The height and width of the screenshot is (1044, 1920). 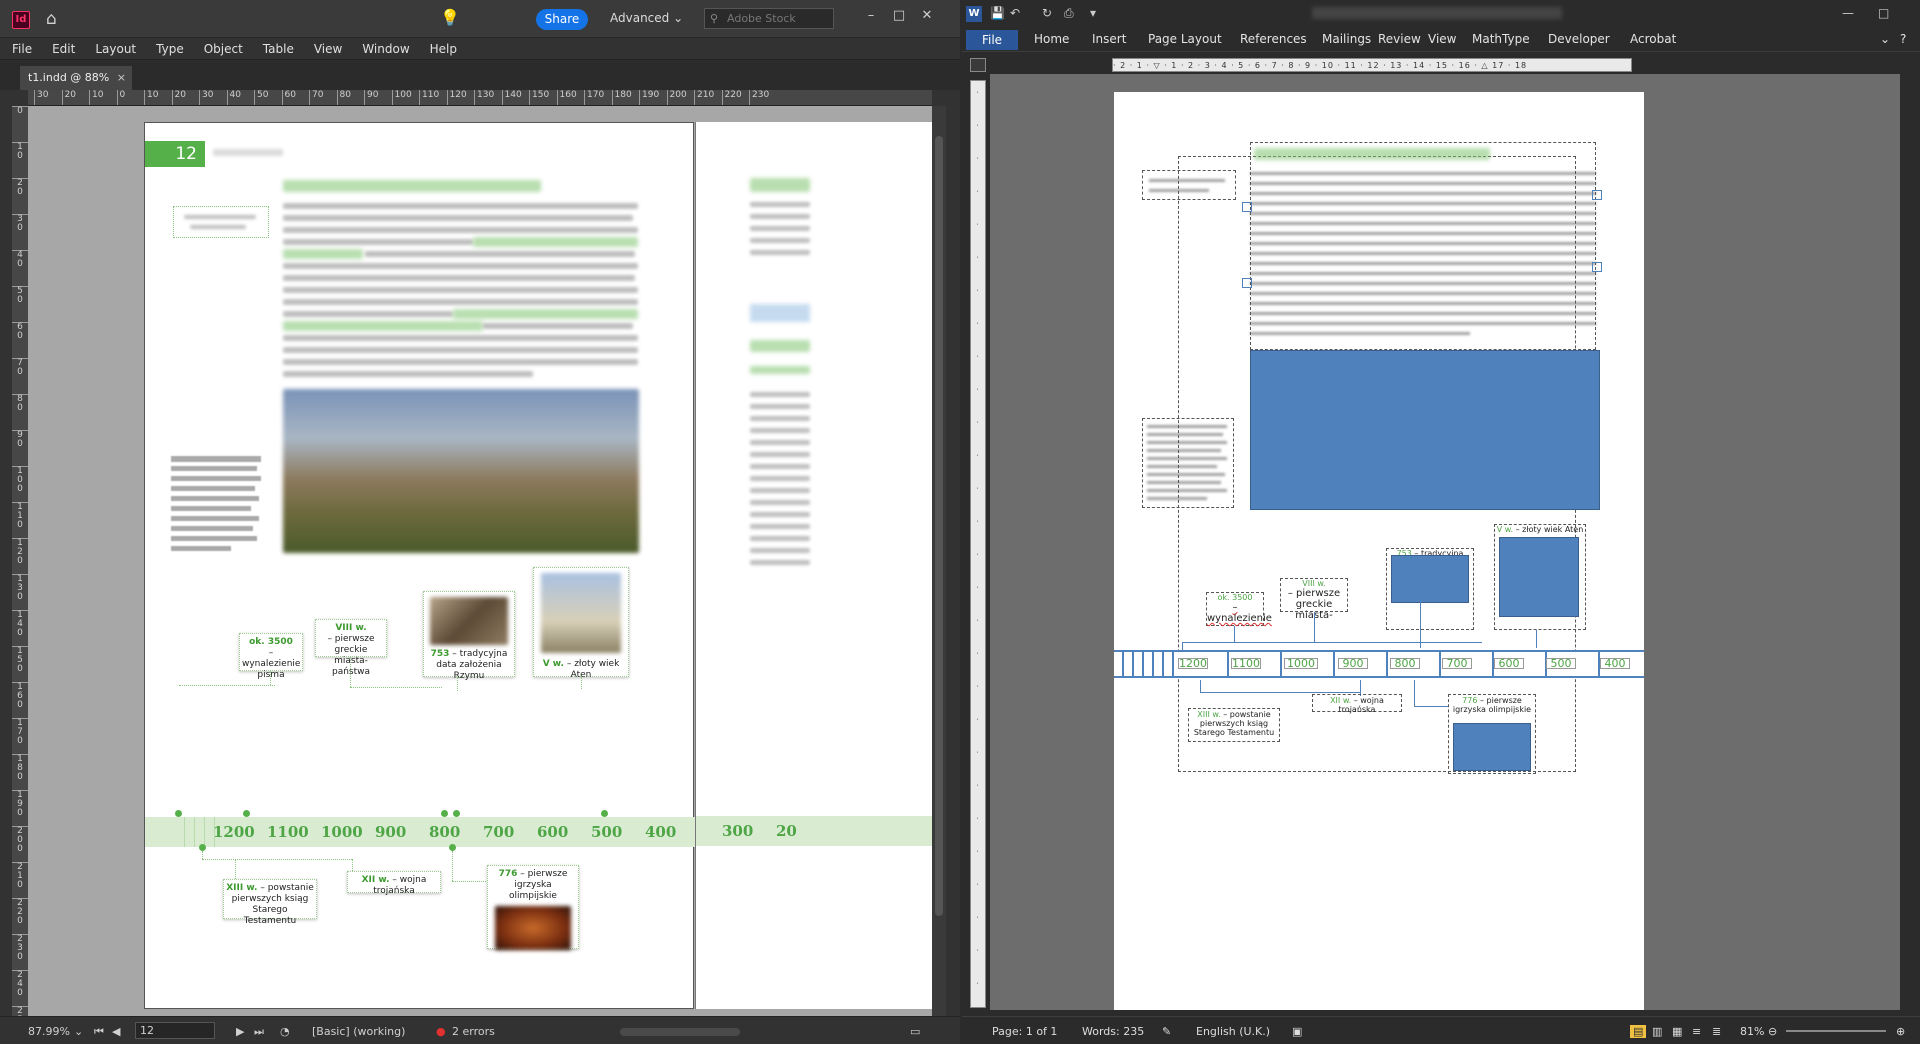 What do you see at coordinates (271, 656) in the screenshot?
I see `timeline-box-3500: ok. 3500 – wynalezienie pisma` at bounding box center [271, 656].